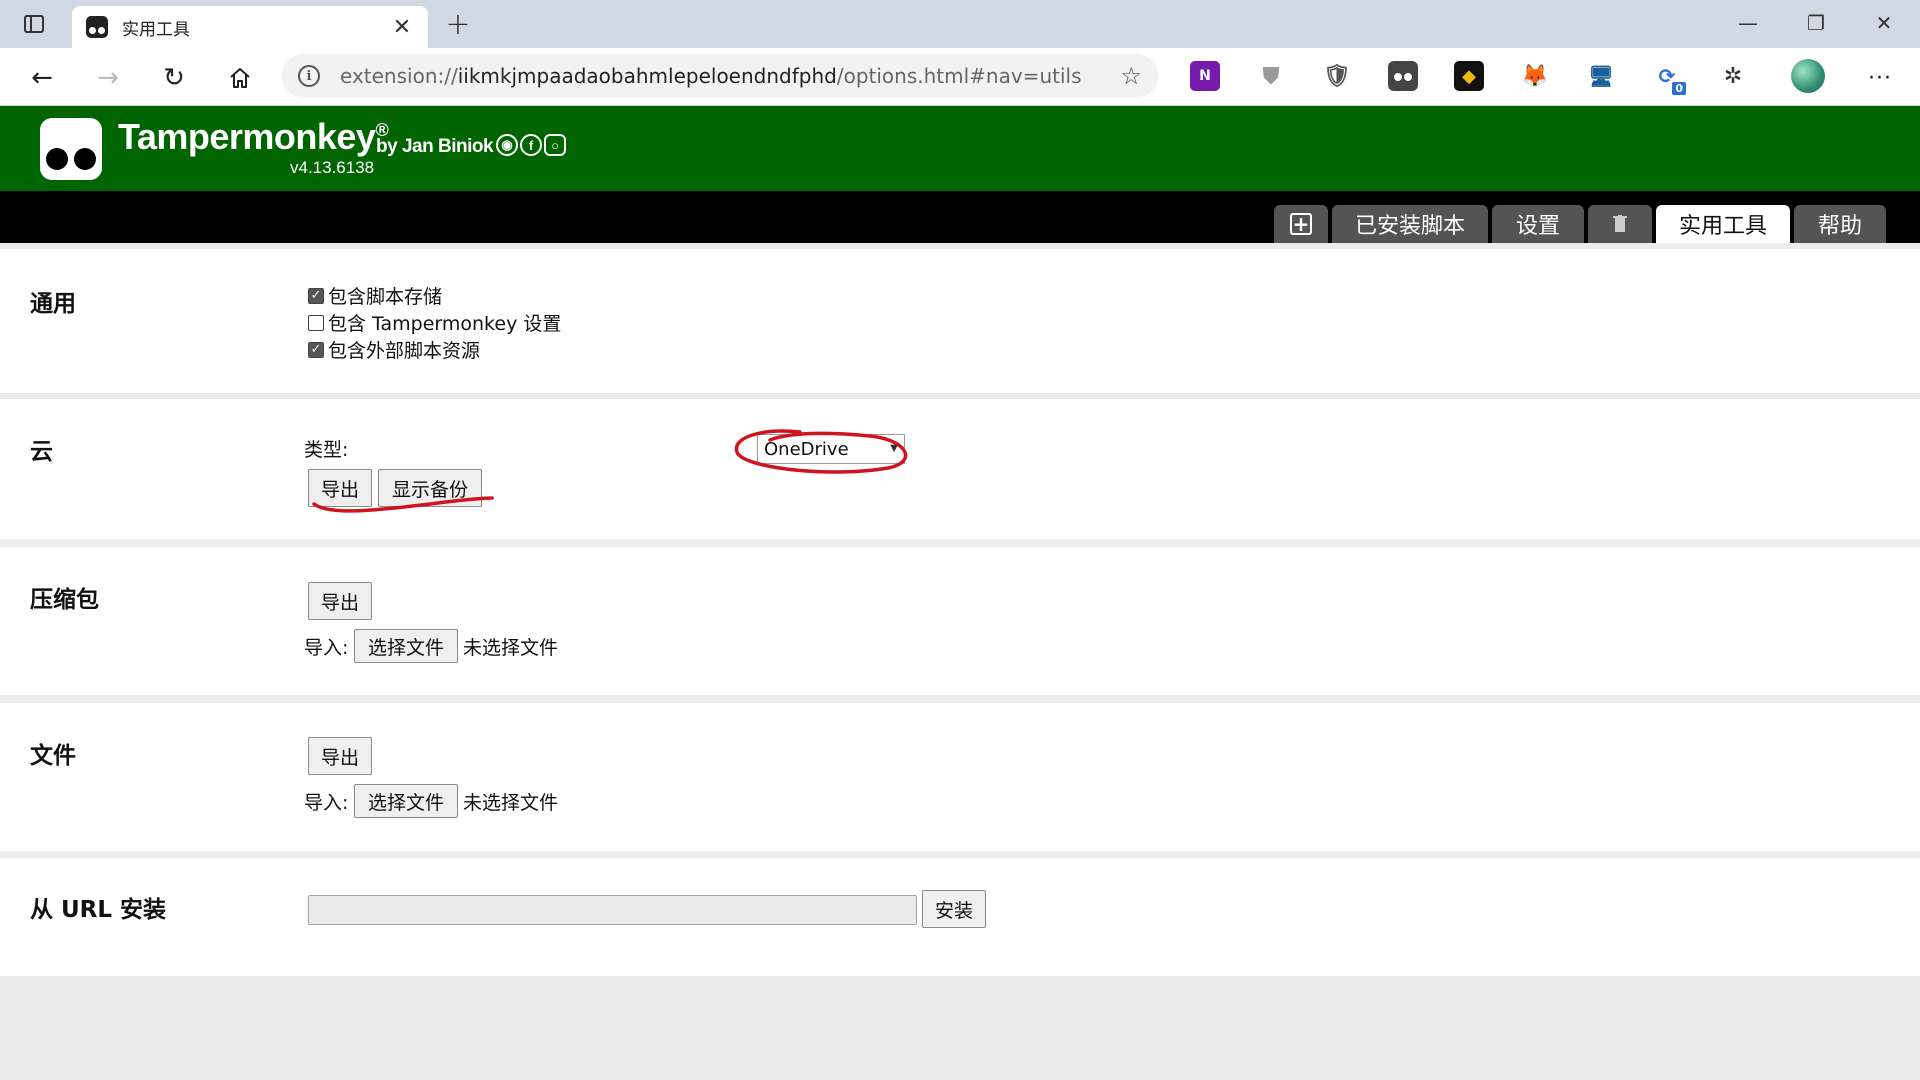 The height and width of the screenshot is (1080, 1920). Describe the element at coordinates (404, 351) in the screenshot. I see `option-label: 包含外部脚本资源` at that location.